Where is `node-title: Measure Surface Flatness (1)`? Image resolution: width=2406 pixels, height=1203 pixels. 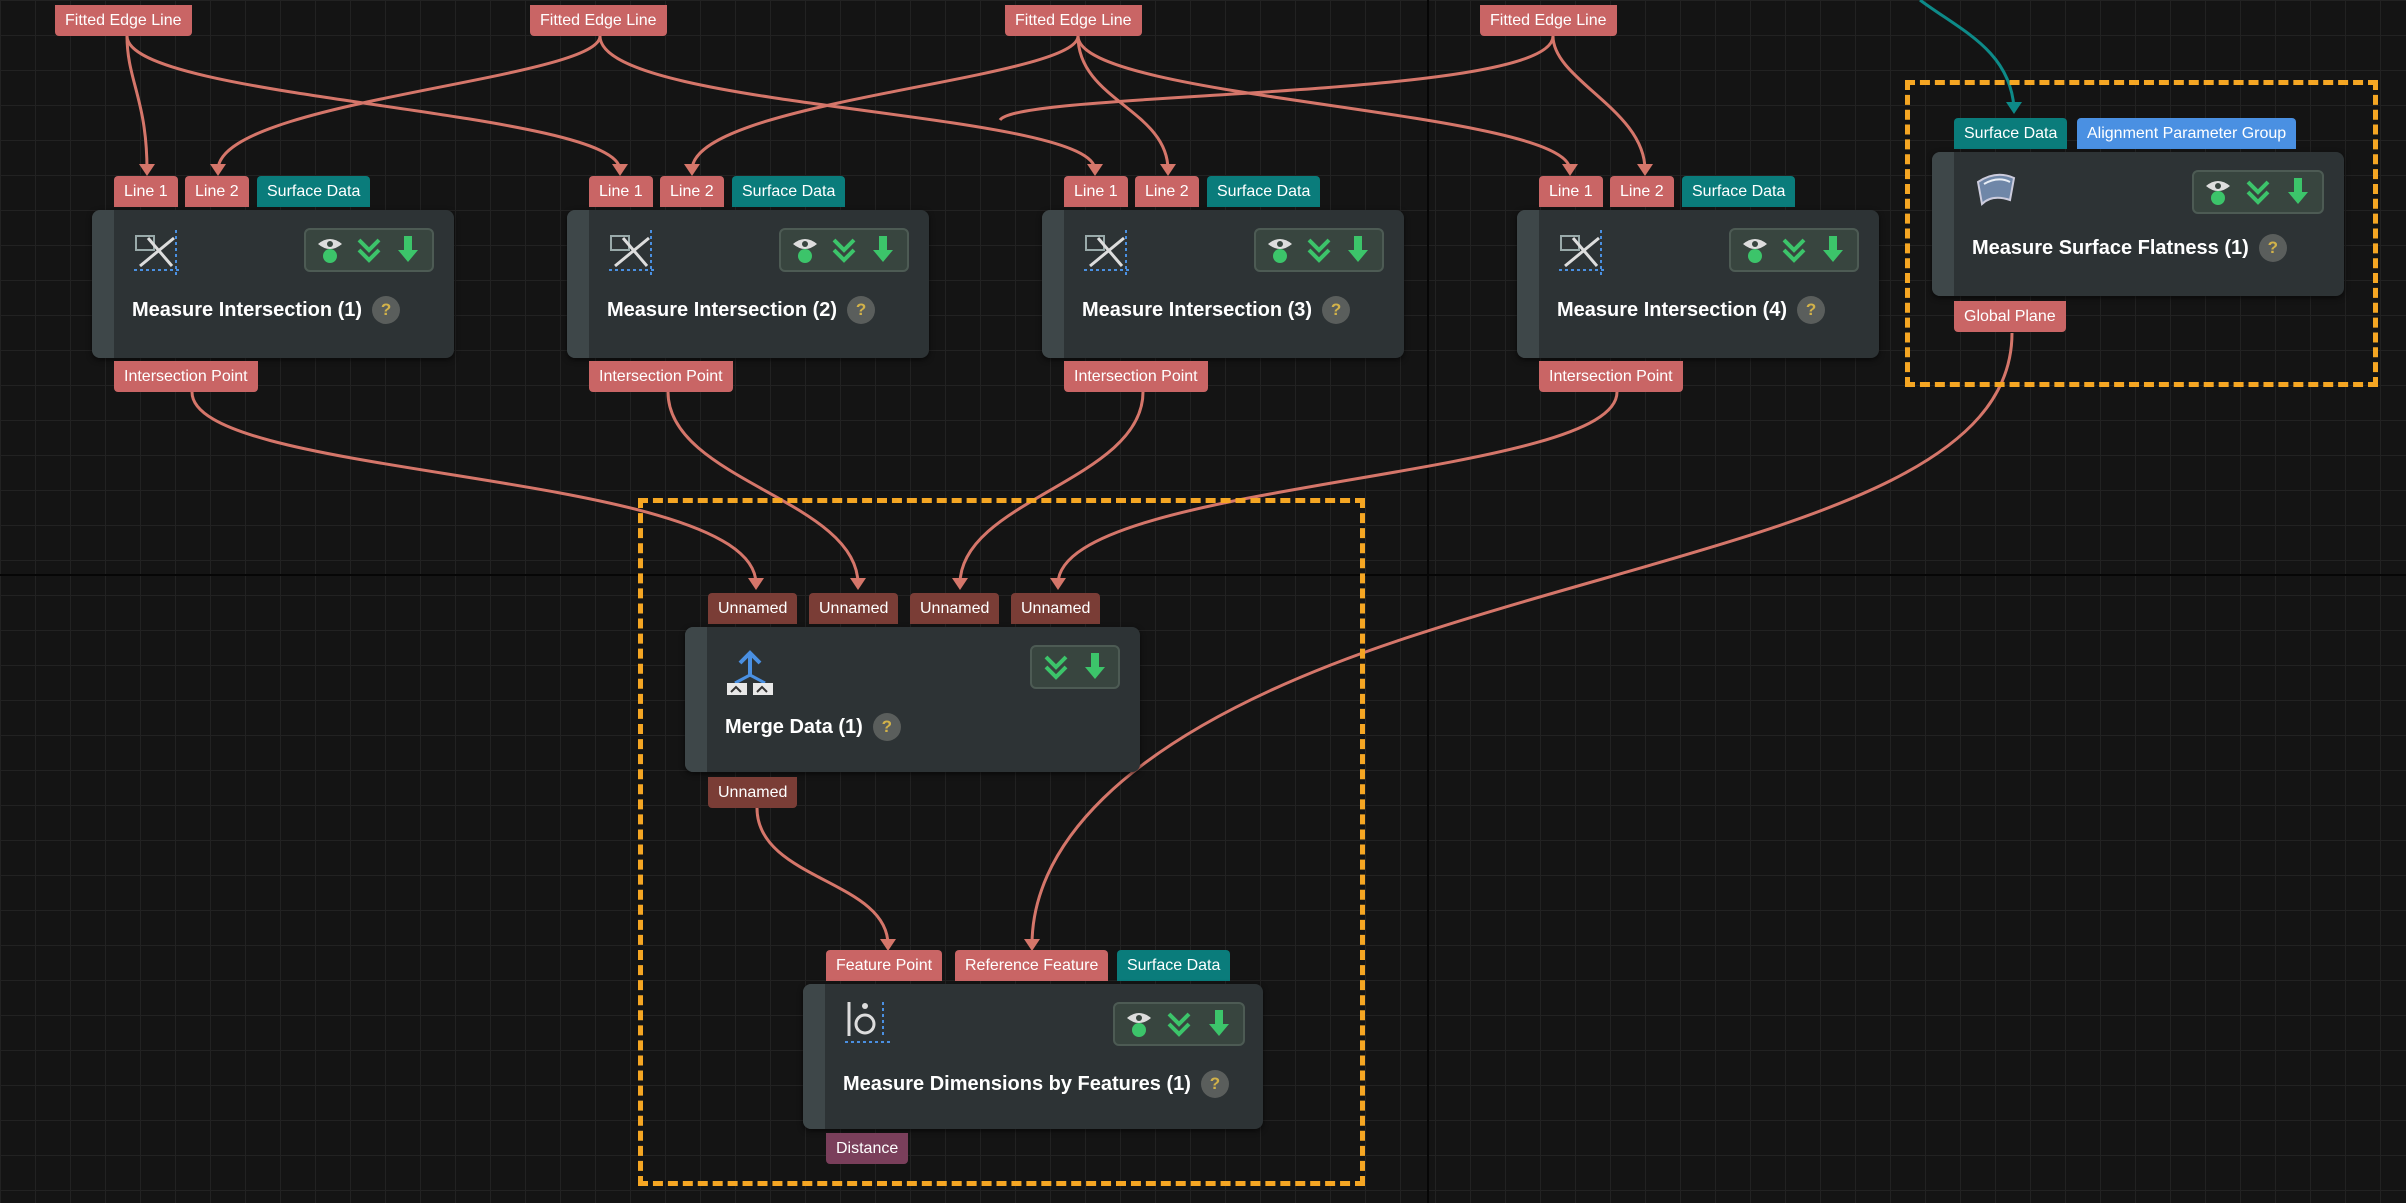
node-title: Measure Surface Flatness (1) is located at coordinates (2110, 247).